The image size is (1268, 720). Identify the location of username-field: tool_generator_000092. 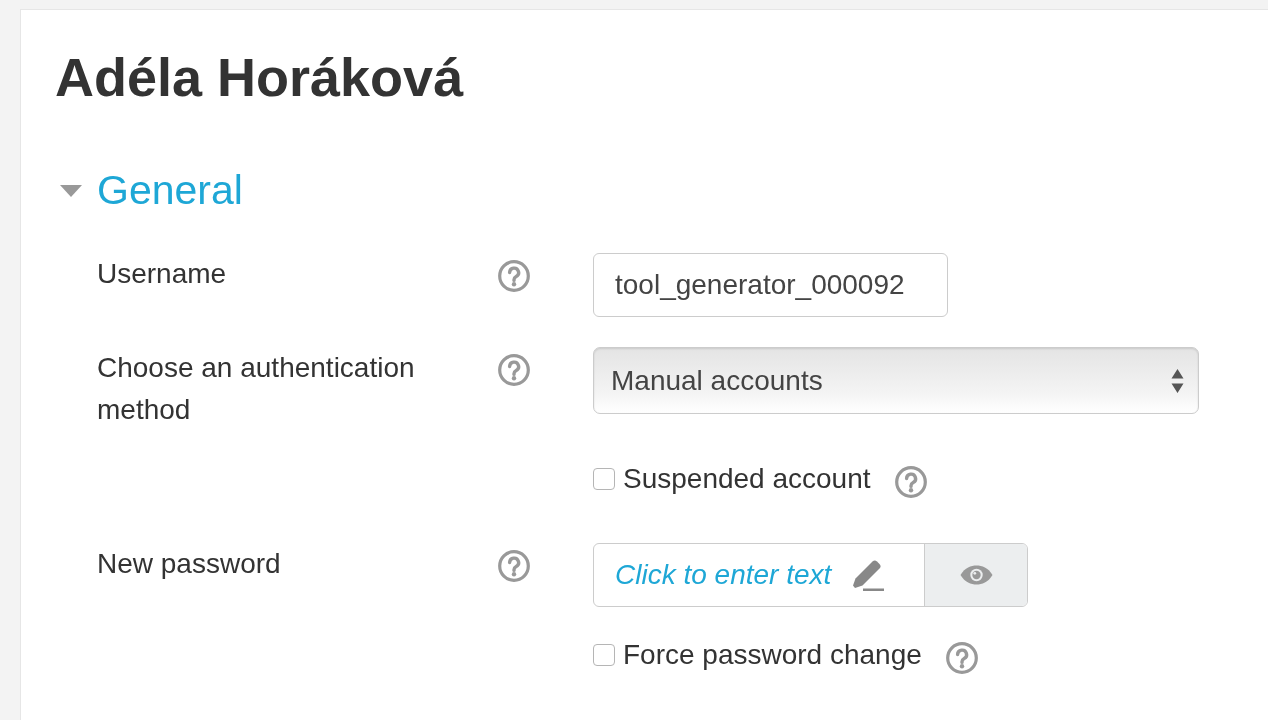
(770, 285).